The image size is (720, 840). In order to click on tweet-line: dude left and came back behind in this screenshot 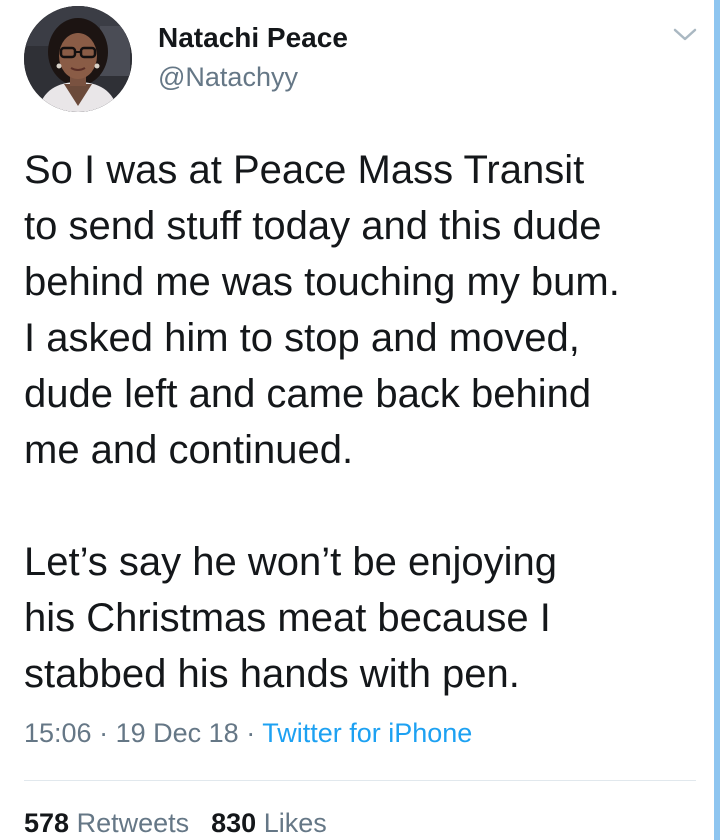, I will do `click(308, 394)`.